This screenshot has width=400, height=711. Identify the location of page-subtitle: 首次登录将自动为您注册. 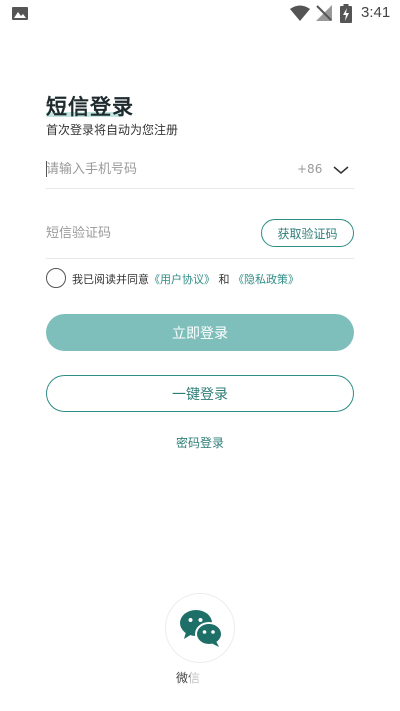
(112, 130).